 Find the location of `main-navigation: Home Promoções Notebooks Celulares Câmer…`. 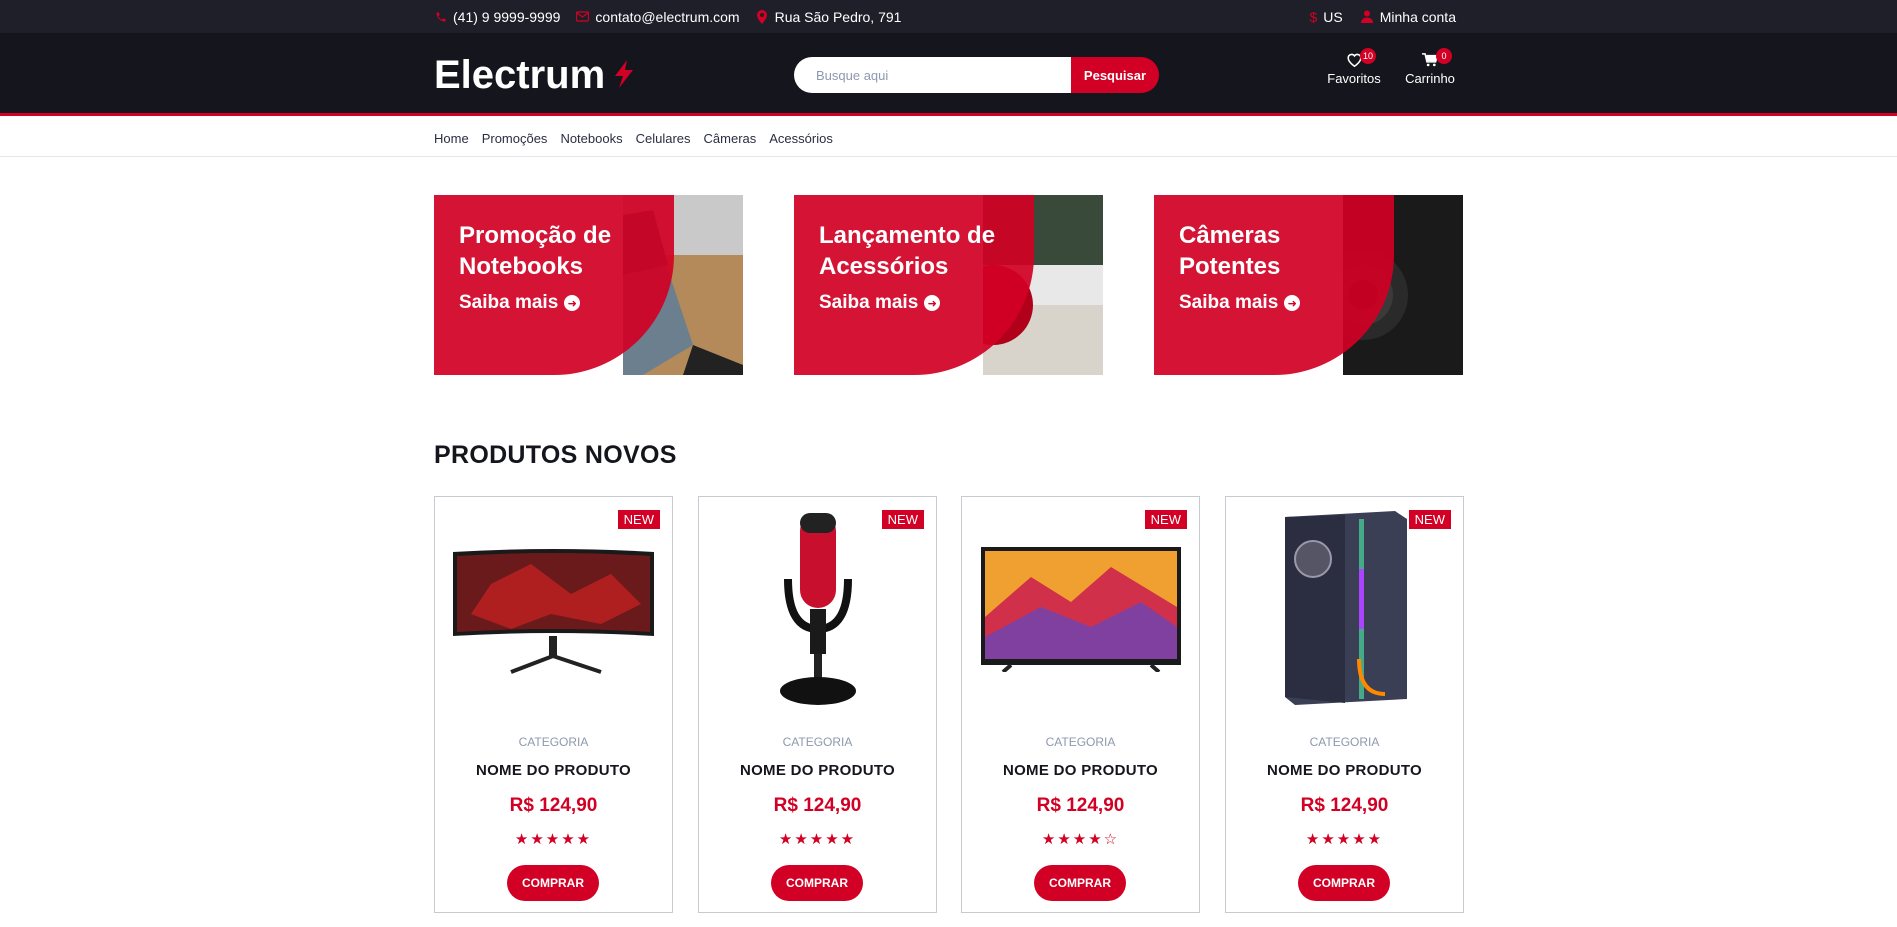

main-navigation: Home Promoções Notebooks Celulares Câmer… is located at coordinates (948, 138).